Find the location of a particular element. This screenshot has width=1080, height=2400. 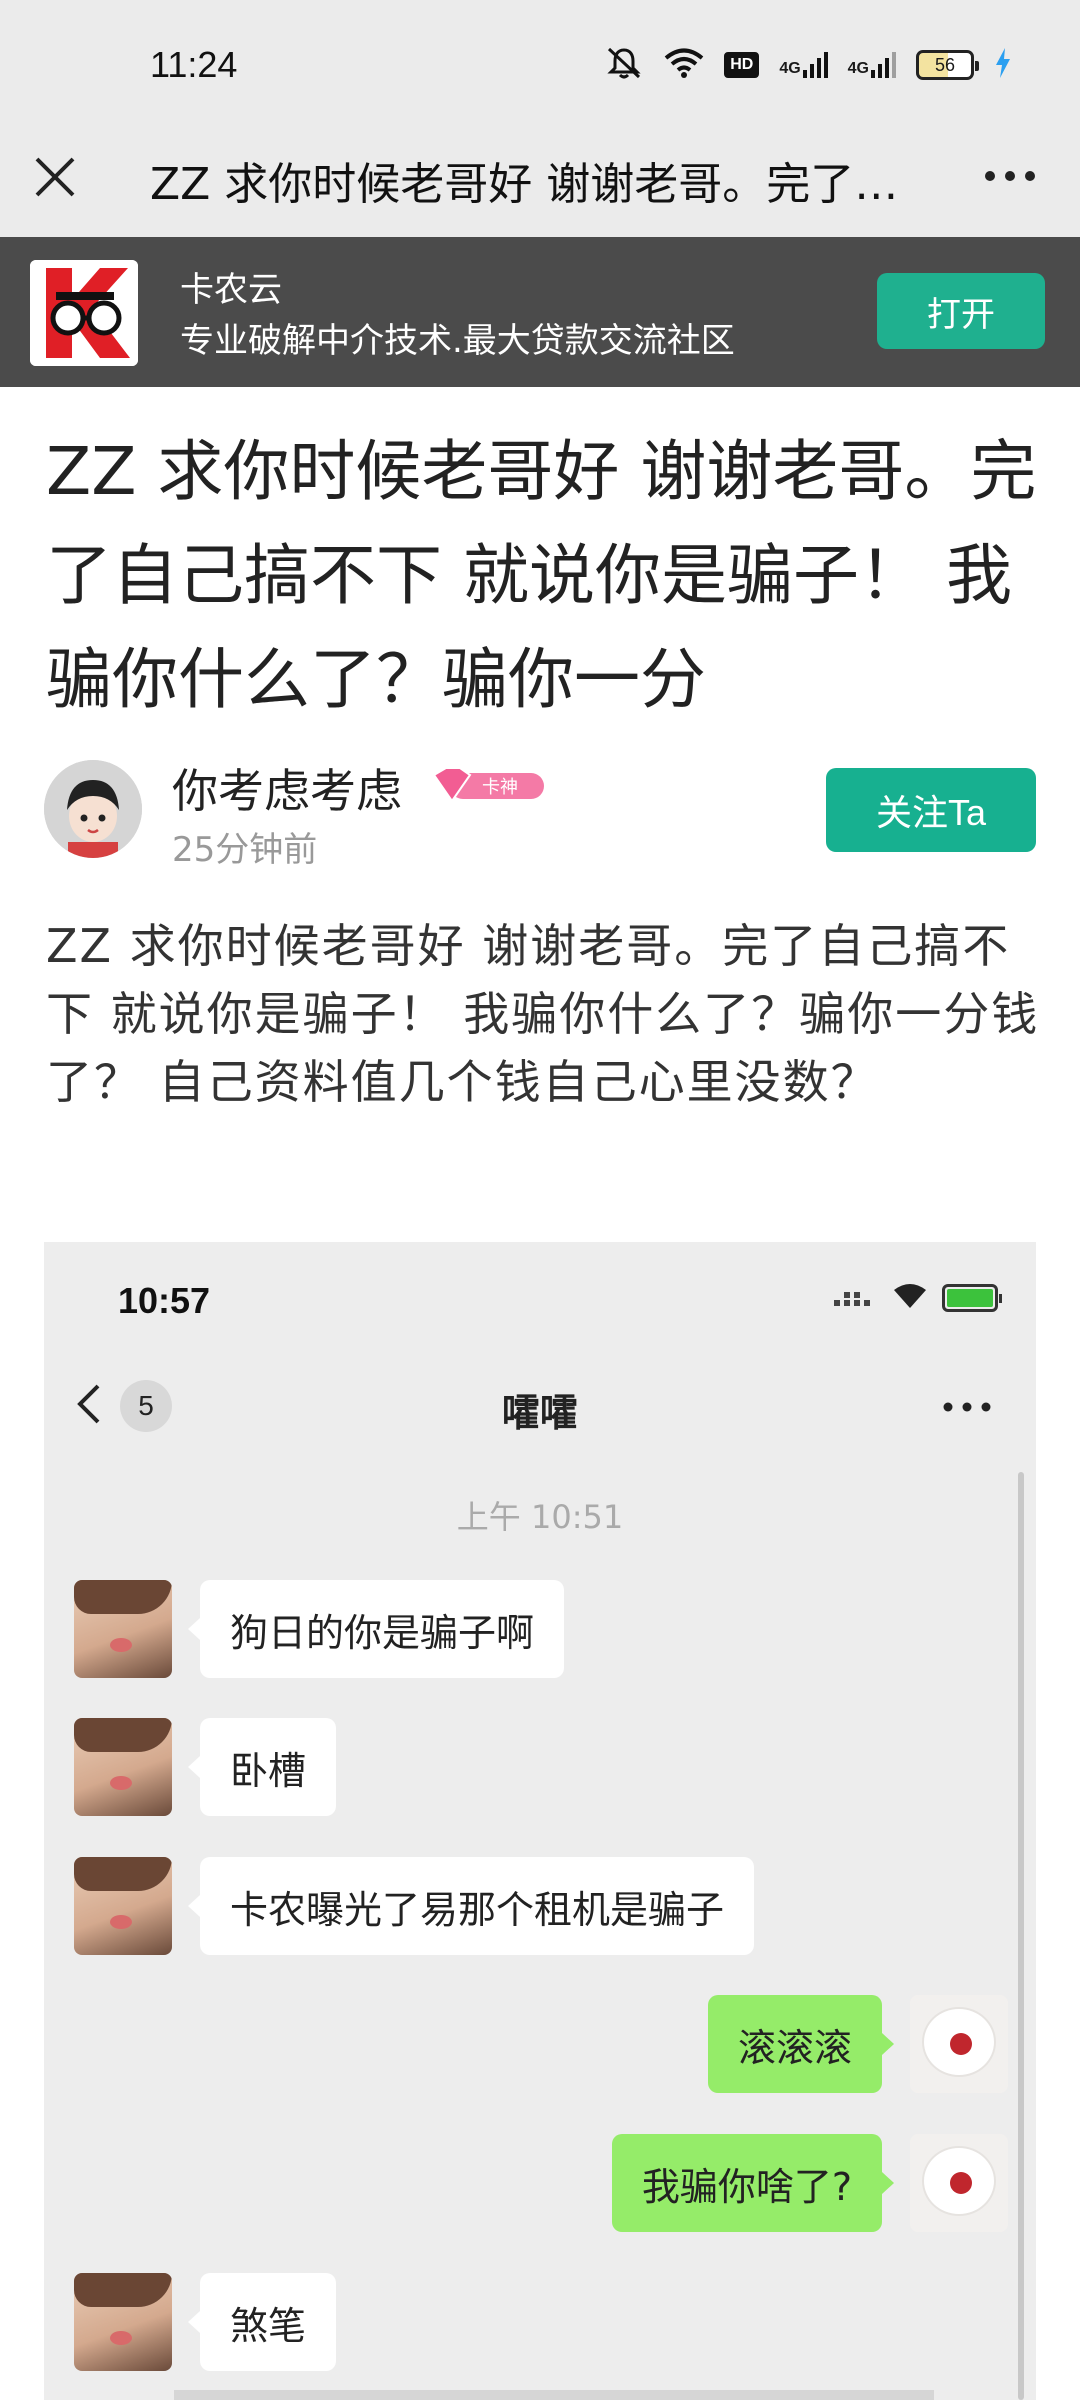

status-time: 11:24 is located at coordinates (194, 64).